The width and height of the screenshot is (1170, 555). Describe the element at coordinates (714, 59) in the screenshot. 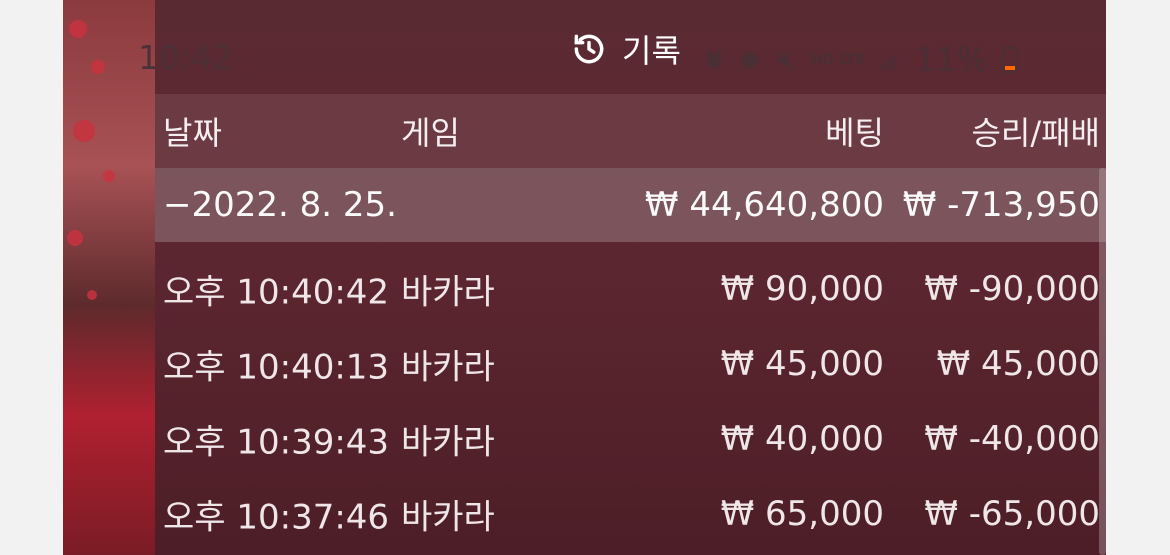

I see `alarm-icon` at that location.